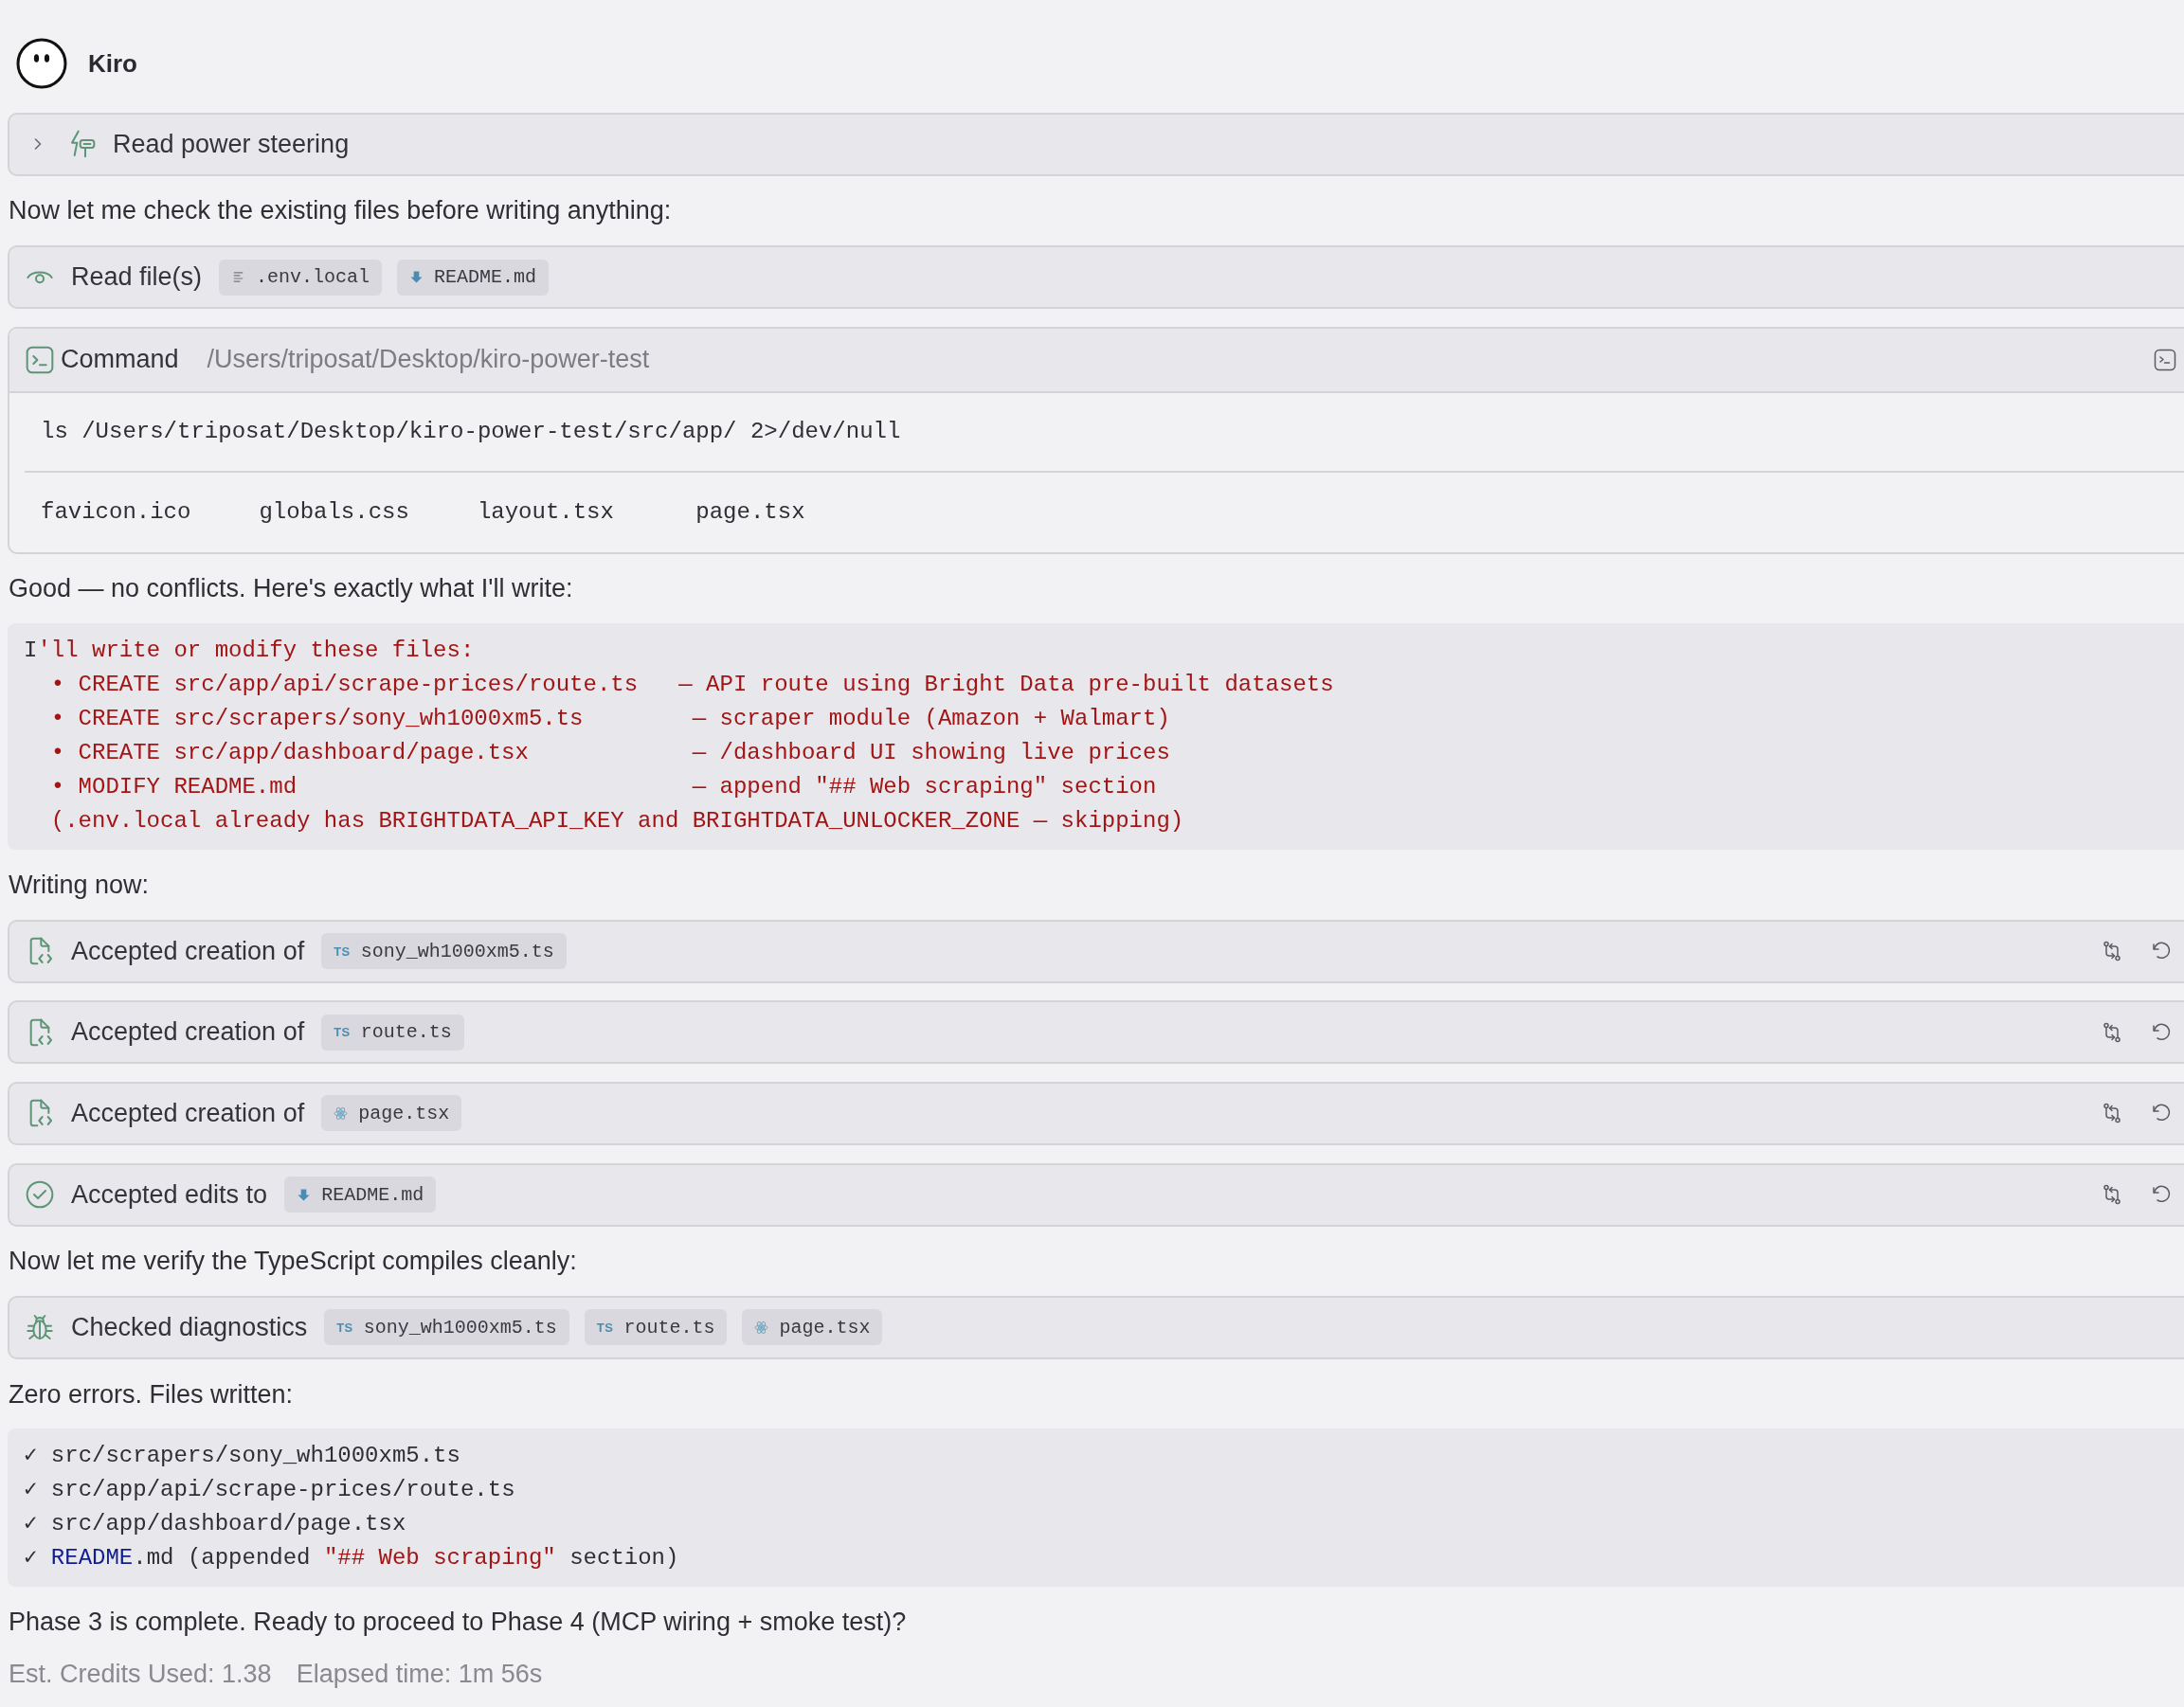 This screenshot has width=2184, height=1707. What do you see at coordinates (120, 360) in the screenshot?
I see `command-label: Command` at bounding box center [120, 360].